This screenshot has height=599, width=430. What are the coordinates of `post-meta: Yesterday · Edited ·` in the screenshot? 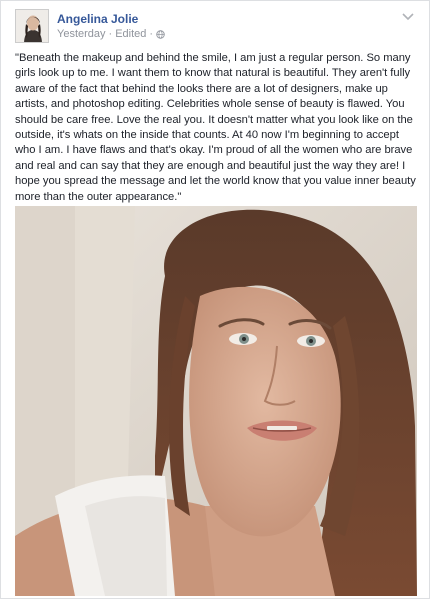 It's located at (111, 34).